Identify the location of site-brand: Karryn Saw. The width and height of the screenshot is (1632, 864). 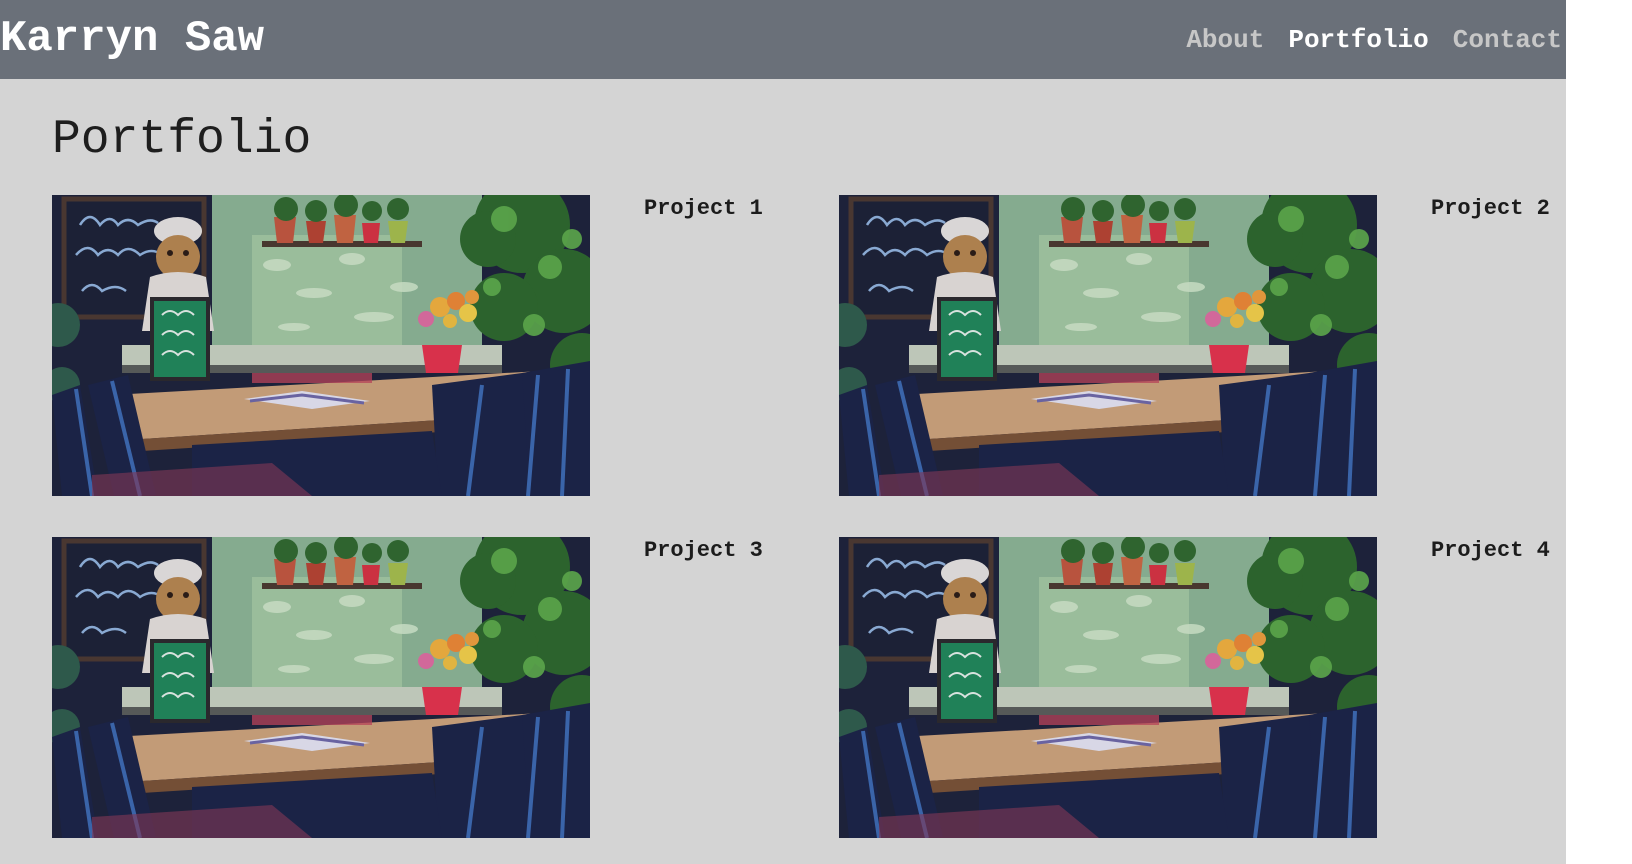
(132, 39).